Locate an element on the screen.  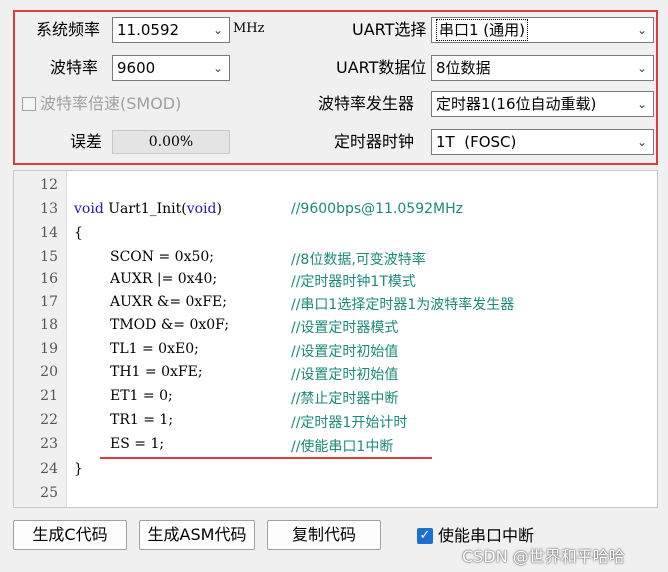
timerclk-label: 定时器时钟 is located at coordinates (374, 141).